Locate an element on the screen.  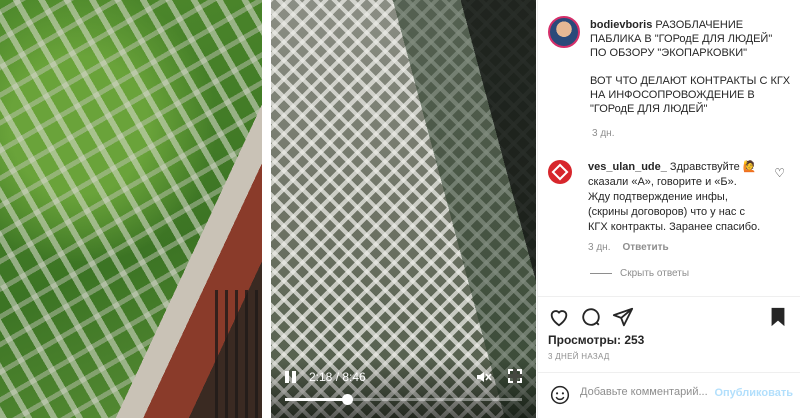
bookmark-icon is located at coordinates (778, 317).